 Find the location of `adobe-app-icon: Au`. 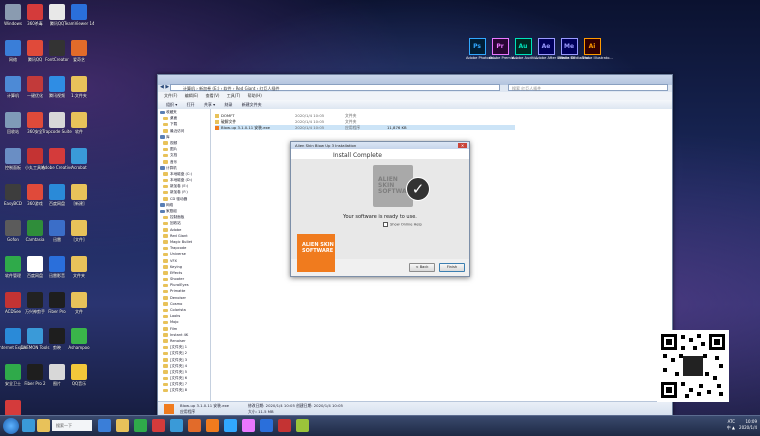

adobe-app-icon: Au is located at coordinates (523, 46).